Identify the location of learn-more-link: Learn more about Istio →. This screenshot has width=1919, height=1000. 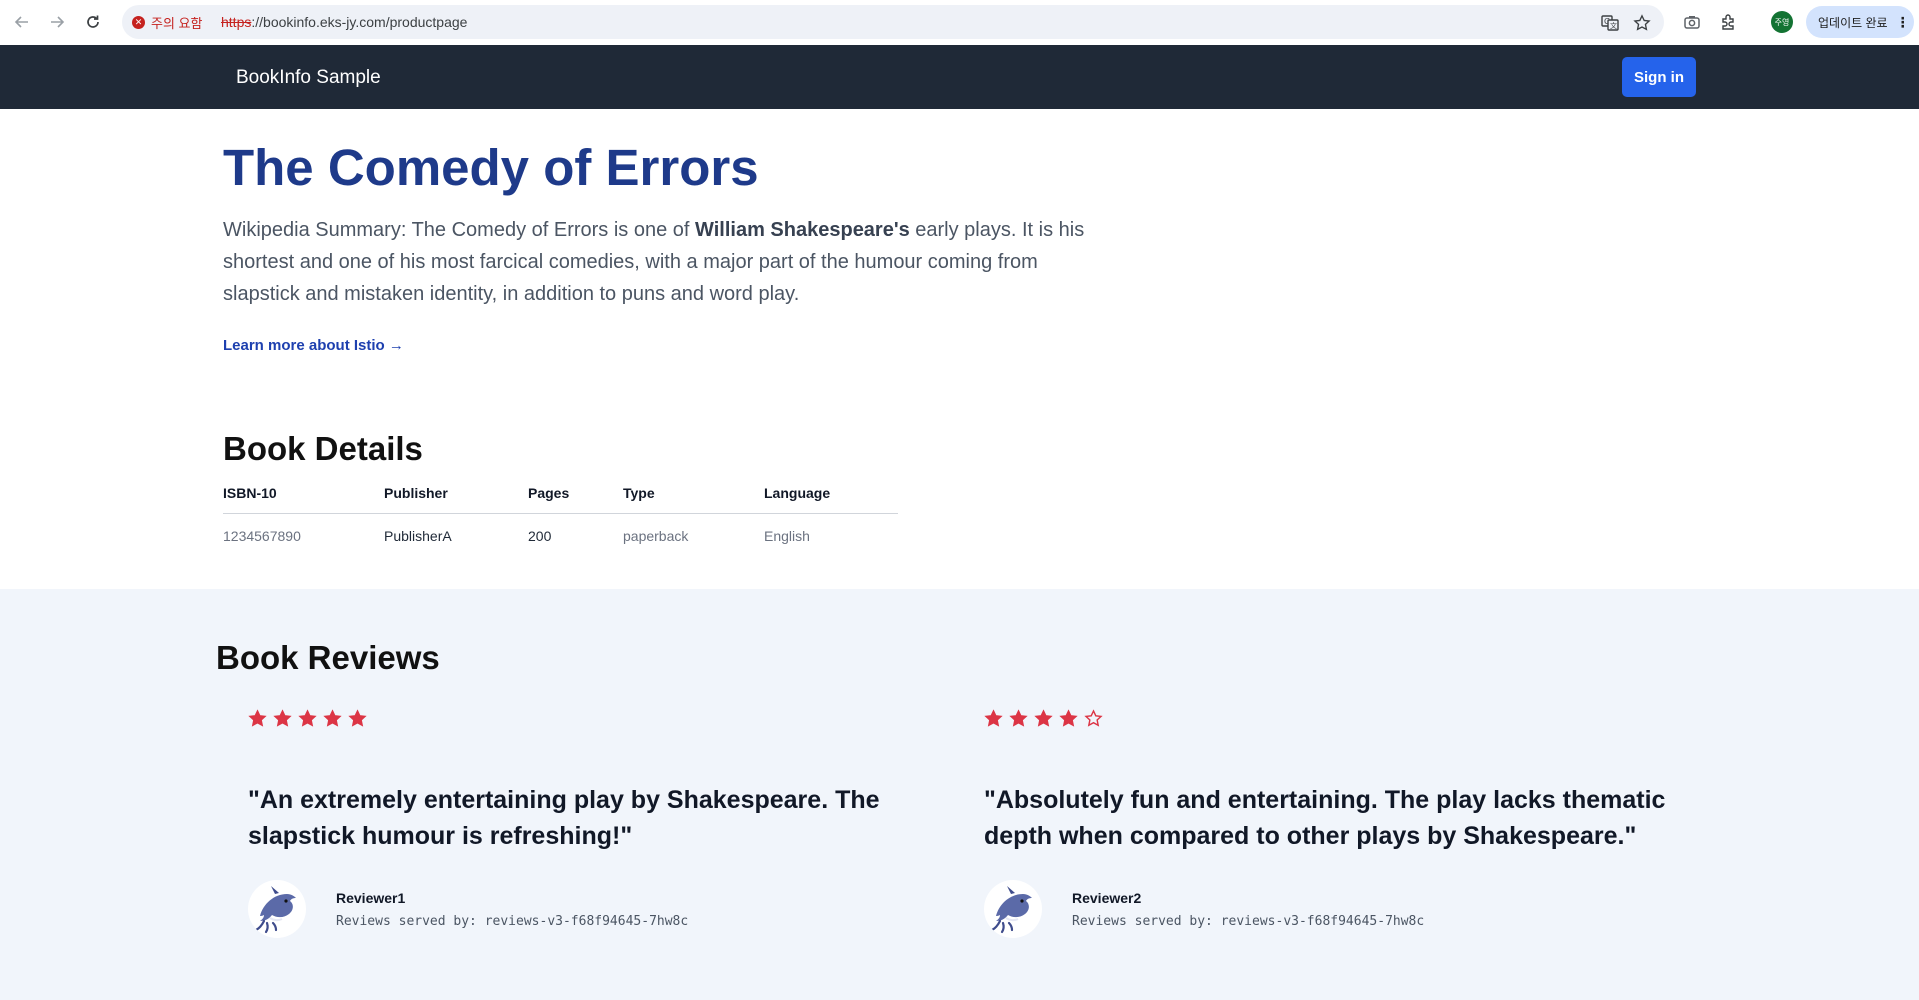
(313, 345).